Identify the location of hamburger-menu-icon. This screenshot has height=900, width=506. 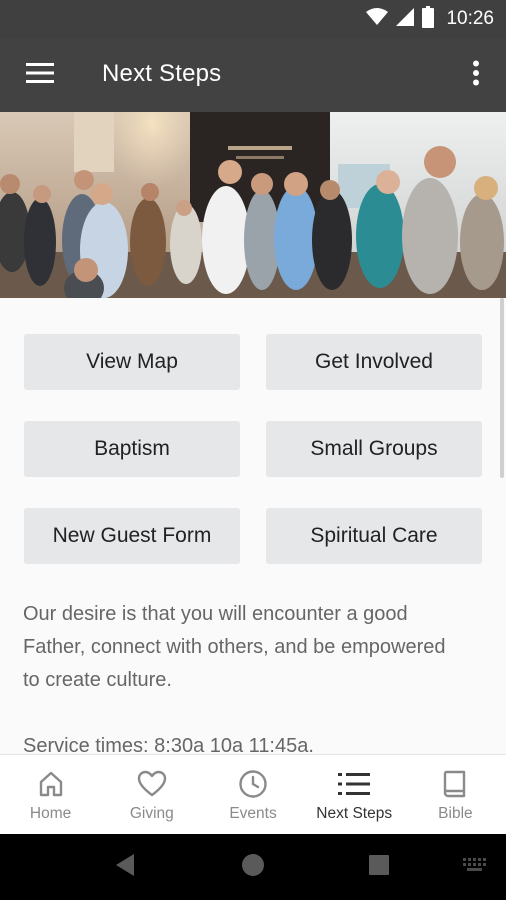
(40, 75).